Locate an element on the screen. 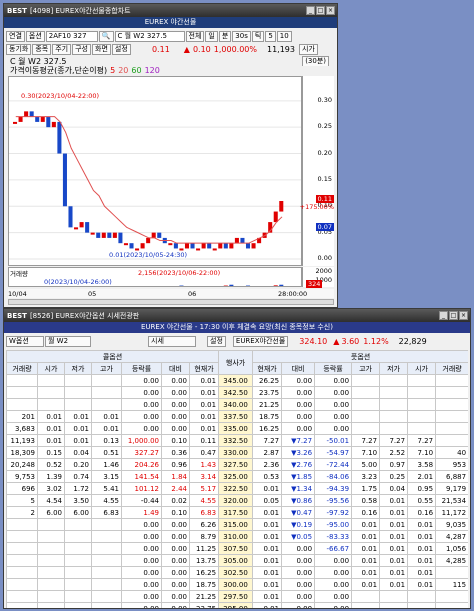  price-tick: 0.25 is located at coordinates (324, 126).